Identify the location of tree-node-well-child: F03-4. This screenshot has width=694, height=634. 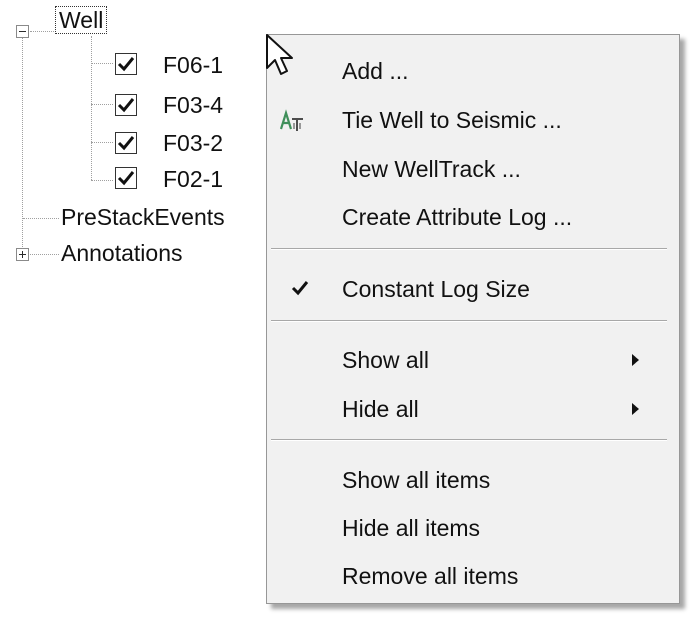
(193, 105).